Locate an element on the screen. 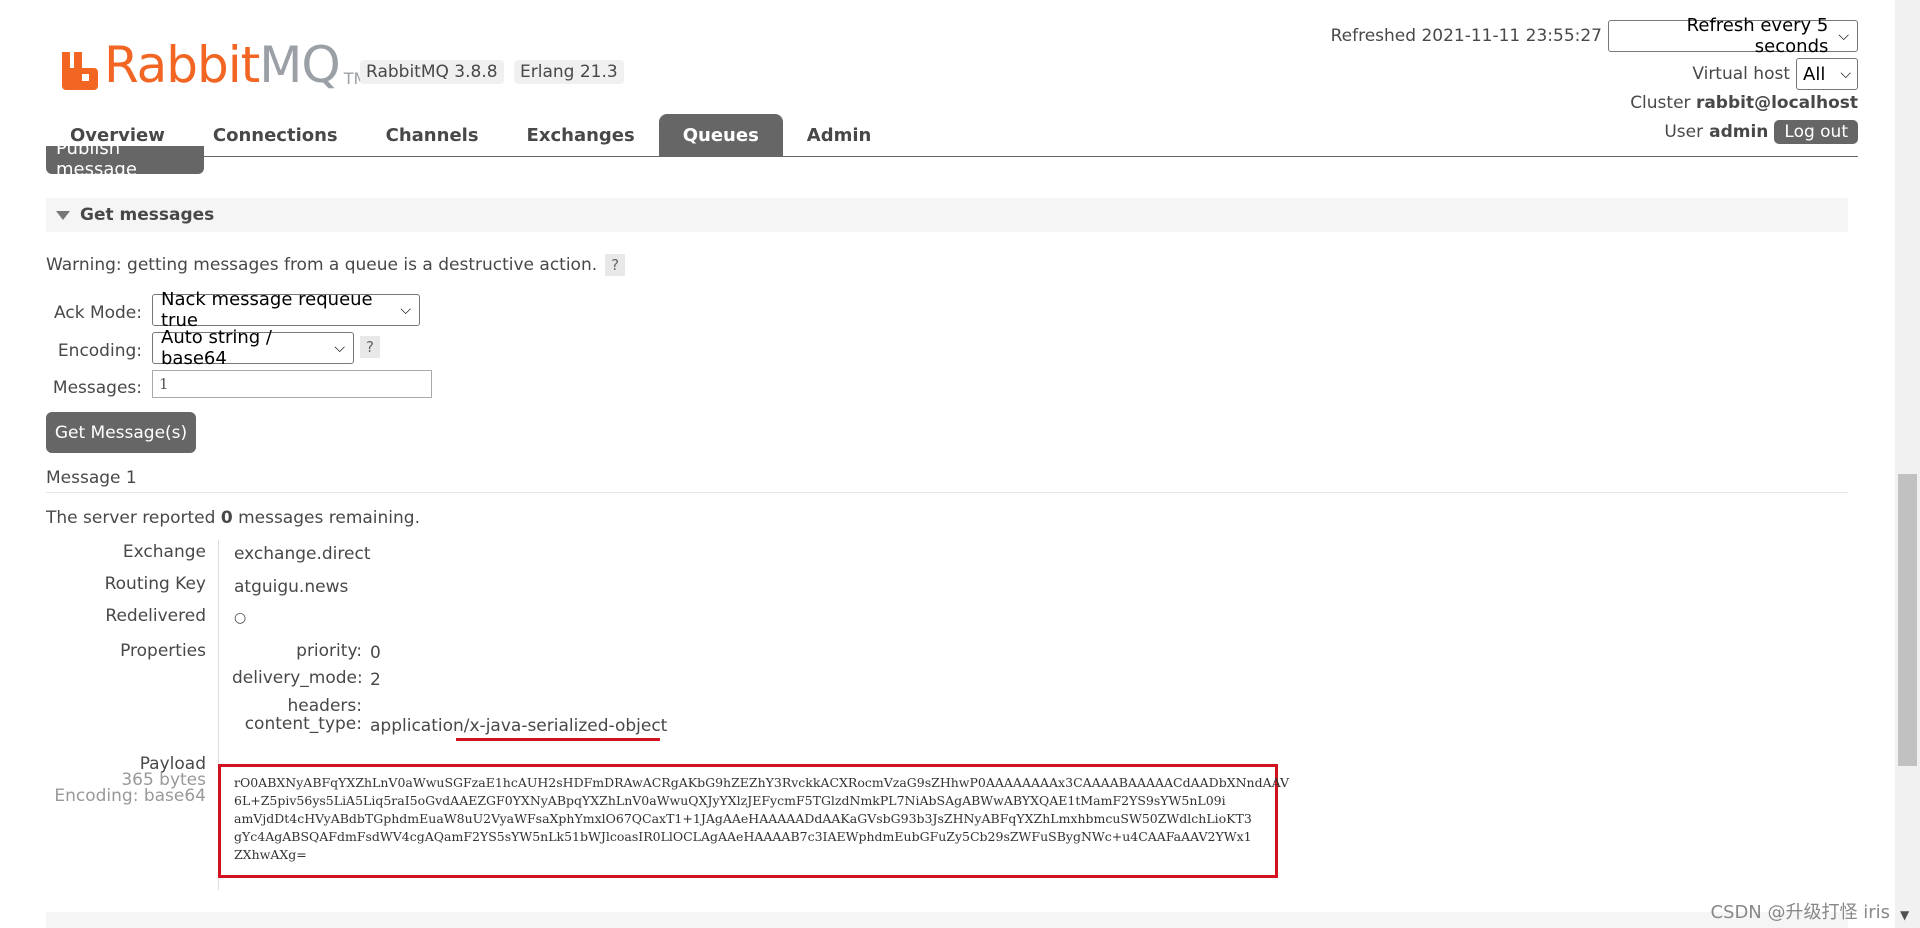 The width and height of the screenshot is (1920, 928). collapse-triangle-icon is located at coordinates (63, 215).